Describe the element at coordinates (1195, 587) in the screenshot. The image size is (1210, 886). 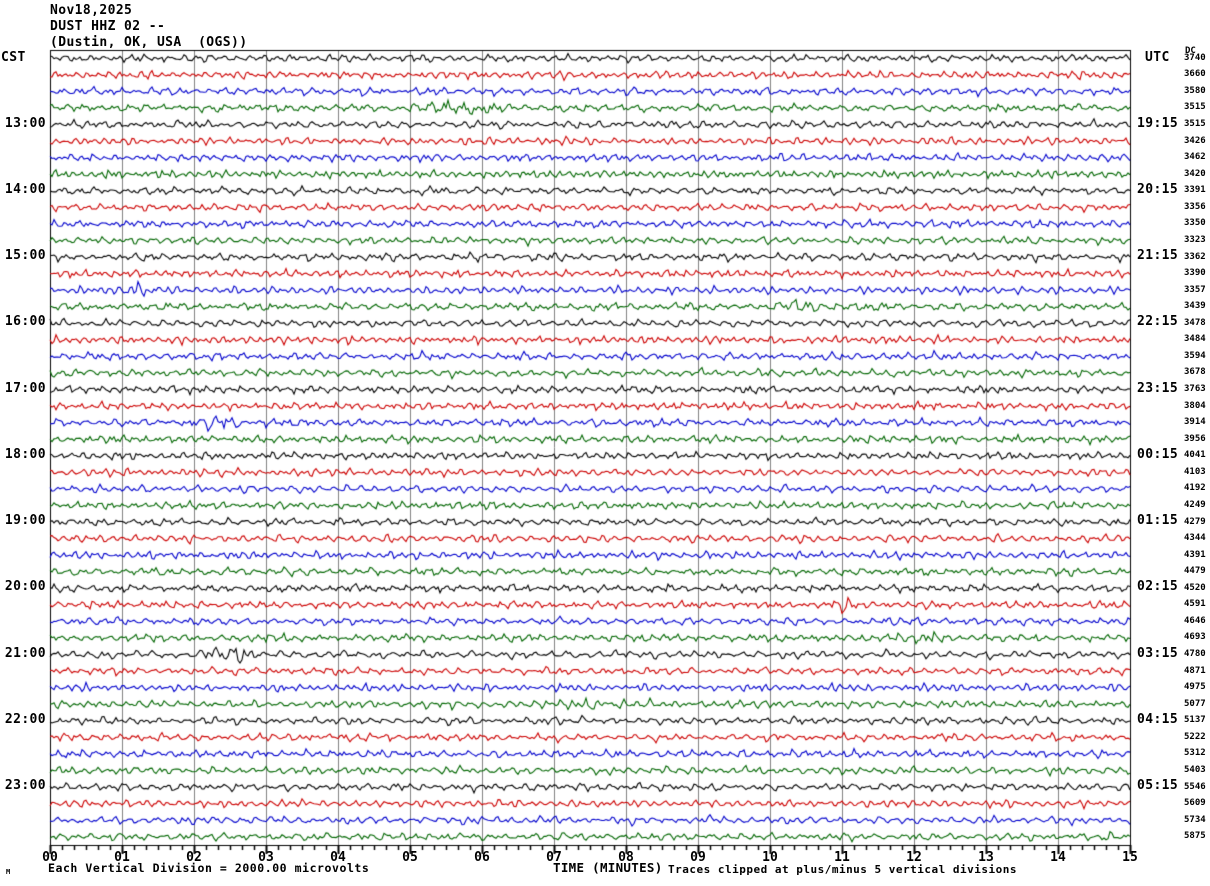
I see `dc-value: 4520` at that location.